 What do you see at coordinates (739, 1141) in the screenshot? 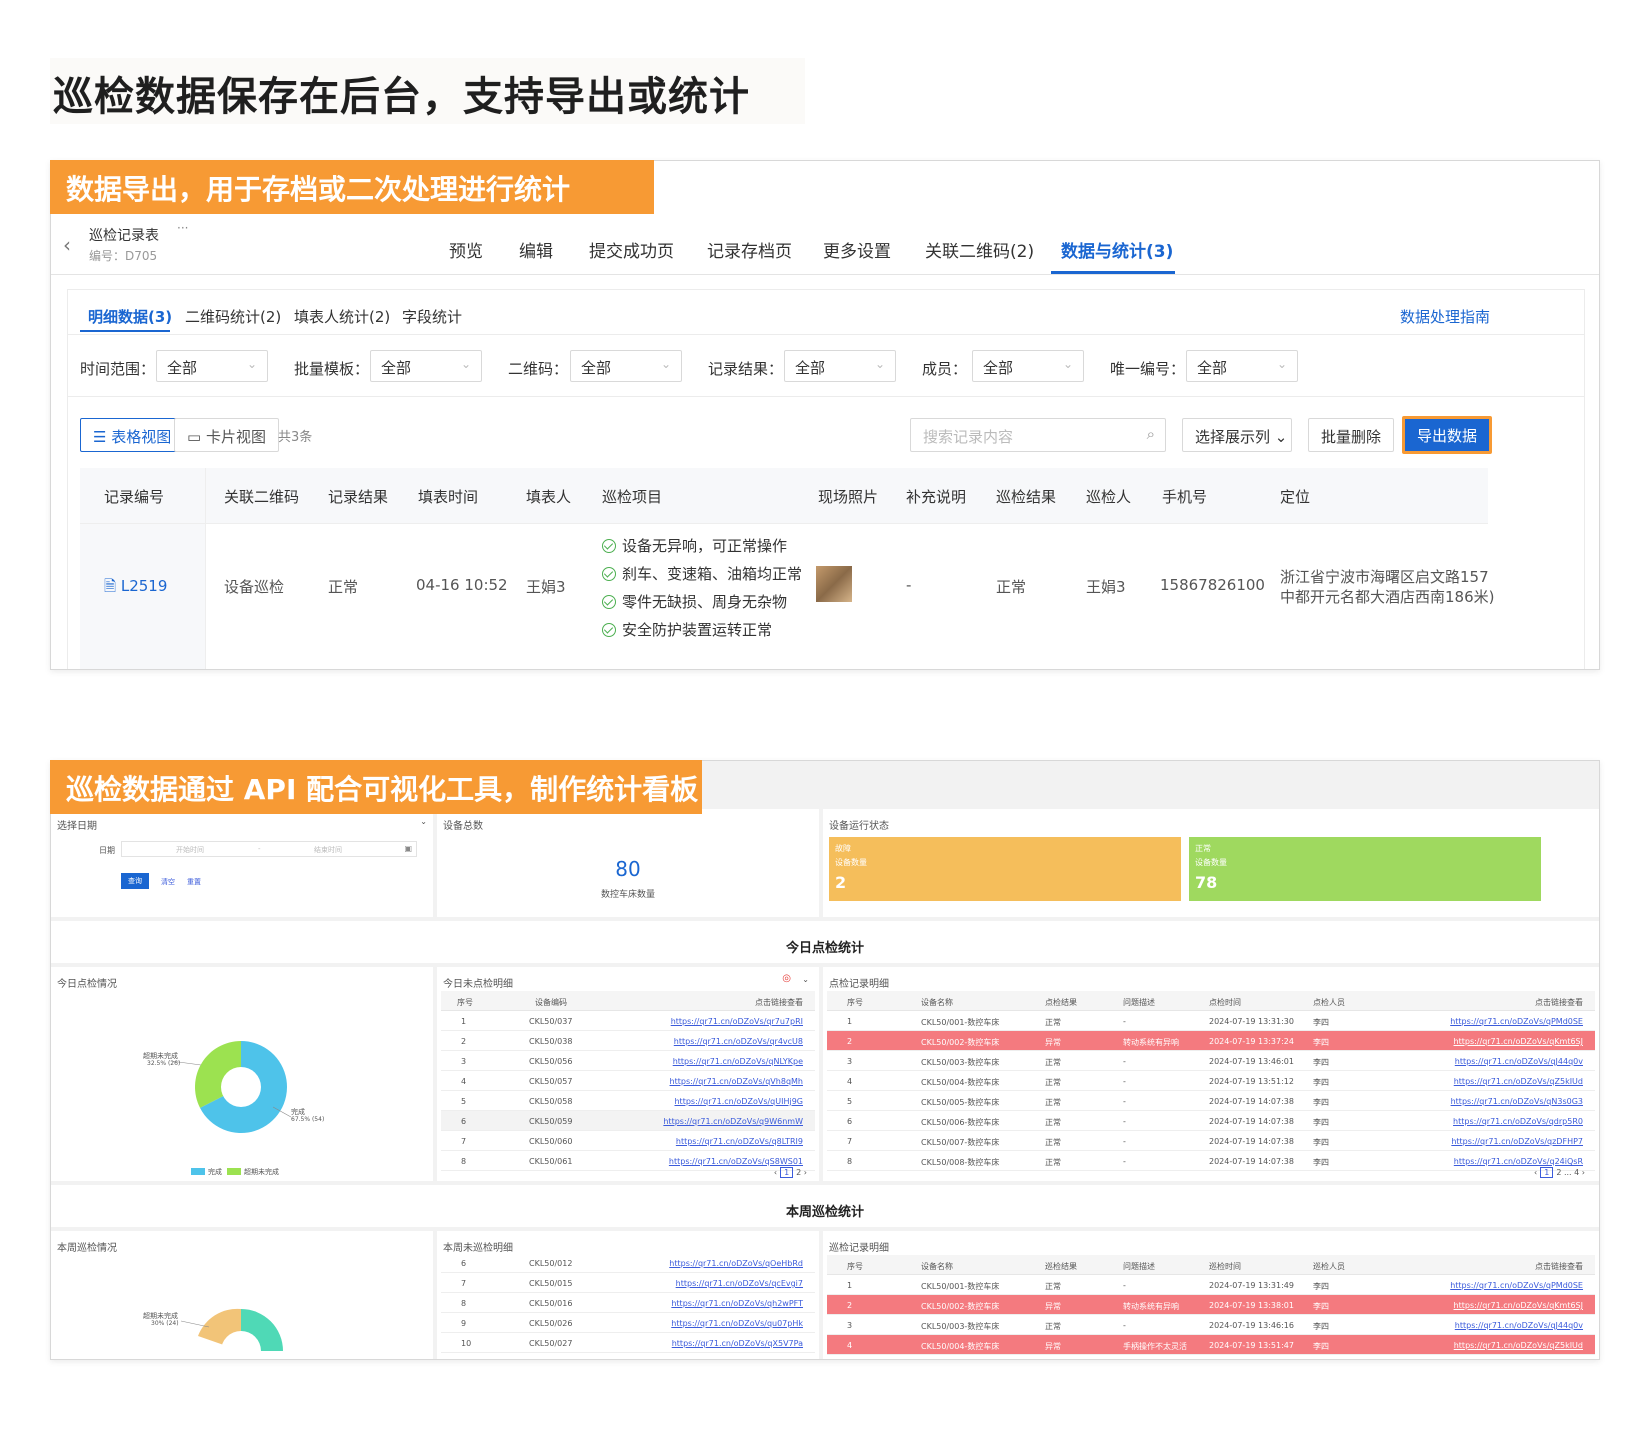
I see `cell-link: https://qr71.cn/oDZoVs/q8LTRI9` at bounding box center [739, 1141].